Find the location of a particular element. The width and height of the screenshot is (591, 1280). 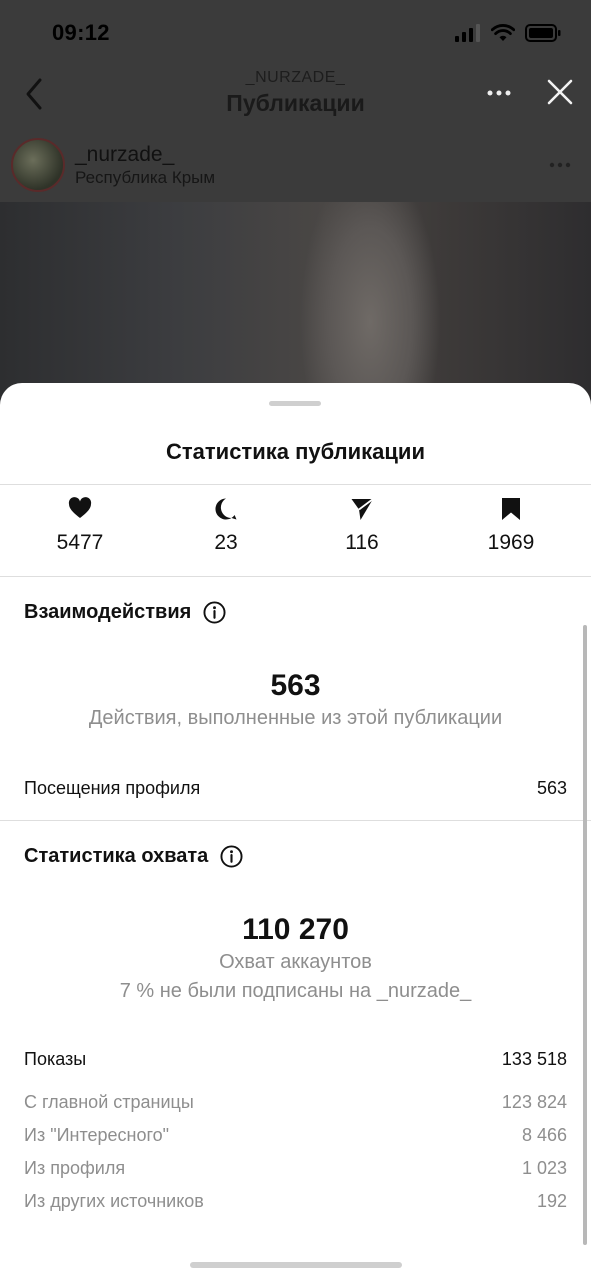

interactions-caption: Действия, выполненные из этой публикации is located at coordinates (295, 718).